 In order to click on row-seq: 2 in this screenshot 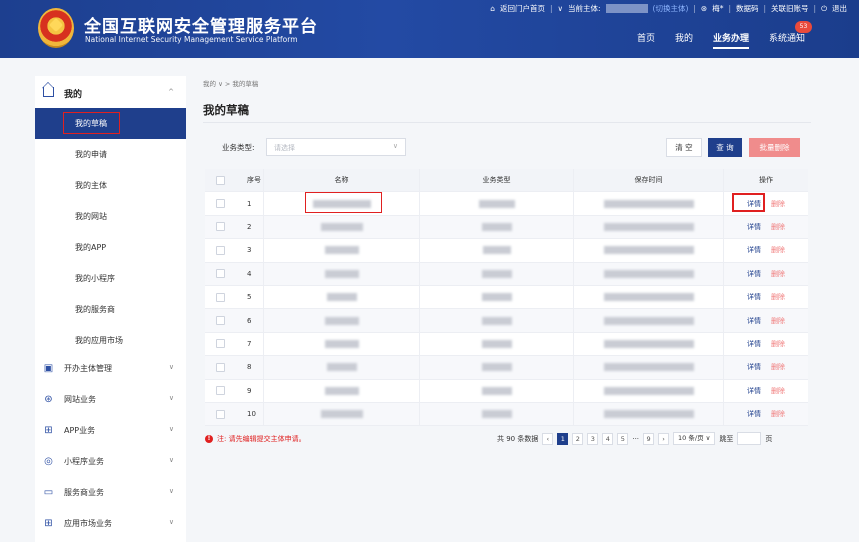, I will do `click(249, 226)`.